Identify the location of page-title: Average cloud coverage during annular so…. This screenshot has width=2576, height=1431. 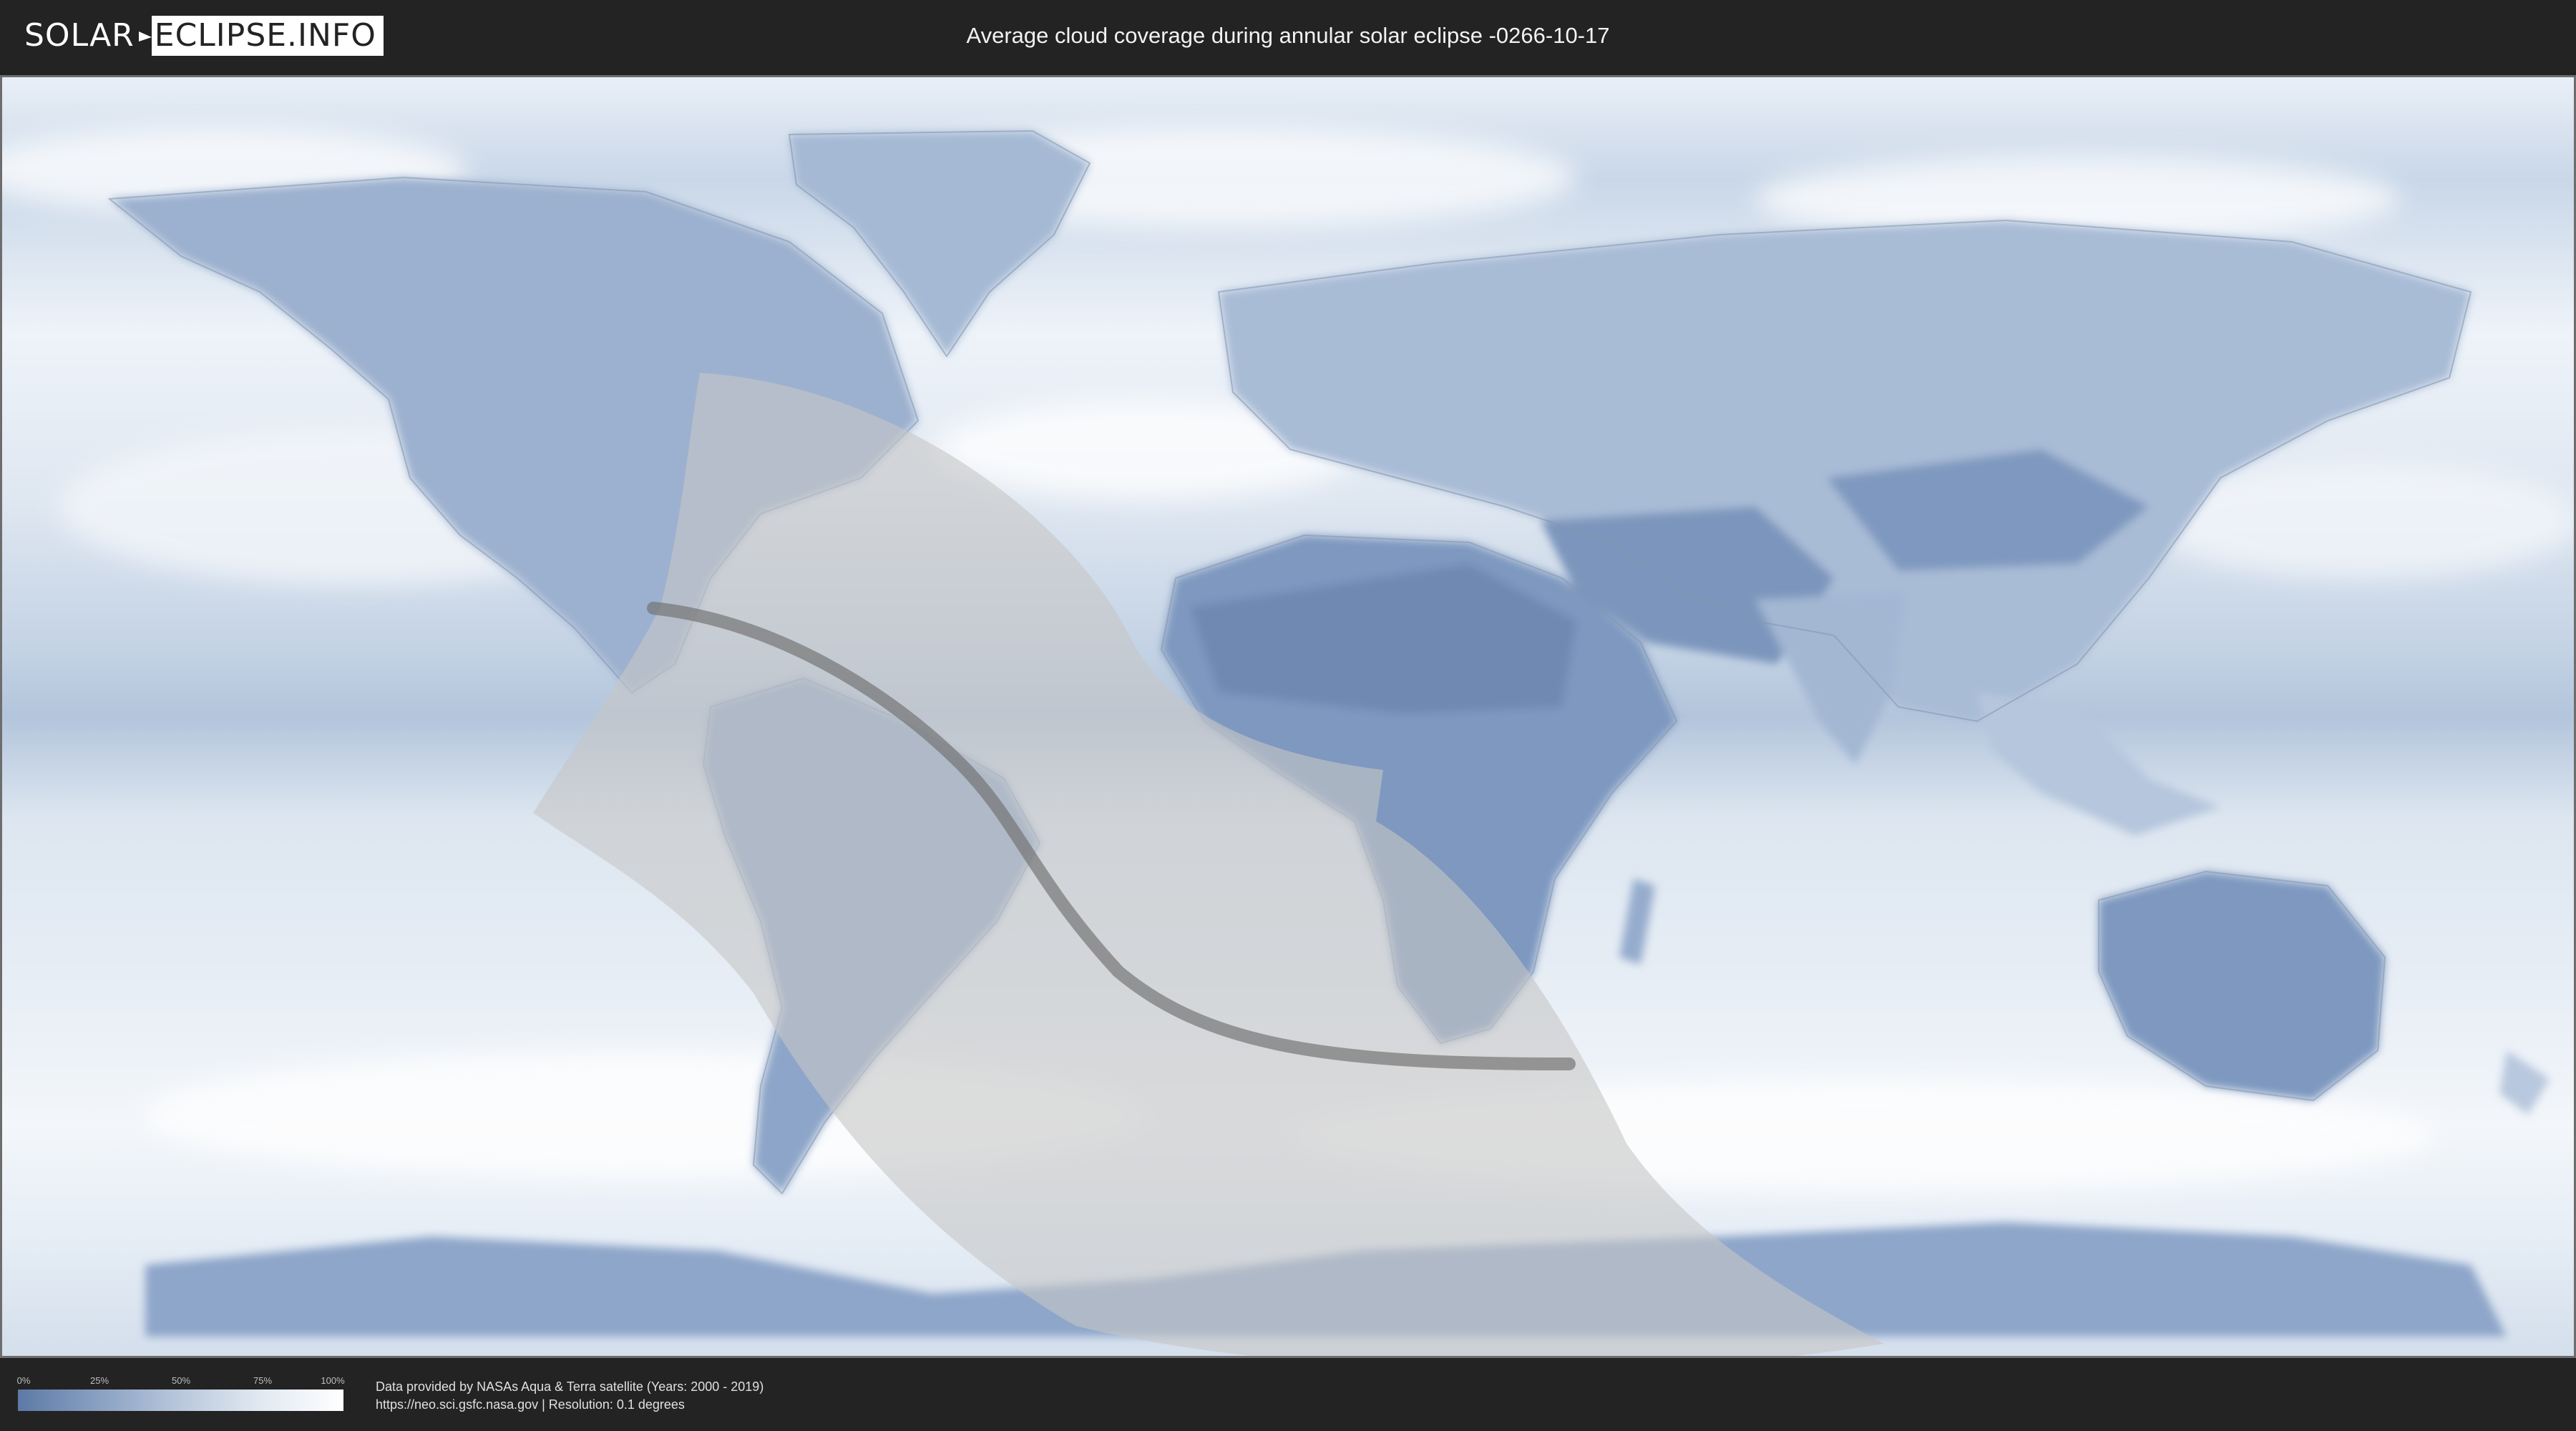
(1288, 35).